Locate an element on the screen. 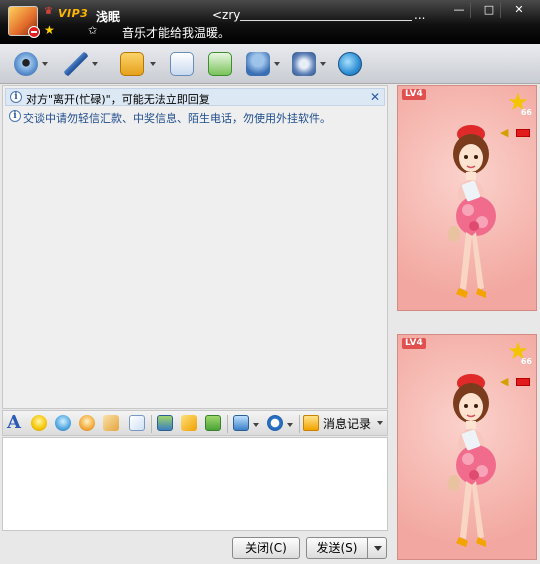 This screenshot has height=564, width=540. star-outline-icon: ✩ is located at coordinates (93, 30).